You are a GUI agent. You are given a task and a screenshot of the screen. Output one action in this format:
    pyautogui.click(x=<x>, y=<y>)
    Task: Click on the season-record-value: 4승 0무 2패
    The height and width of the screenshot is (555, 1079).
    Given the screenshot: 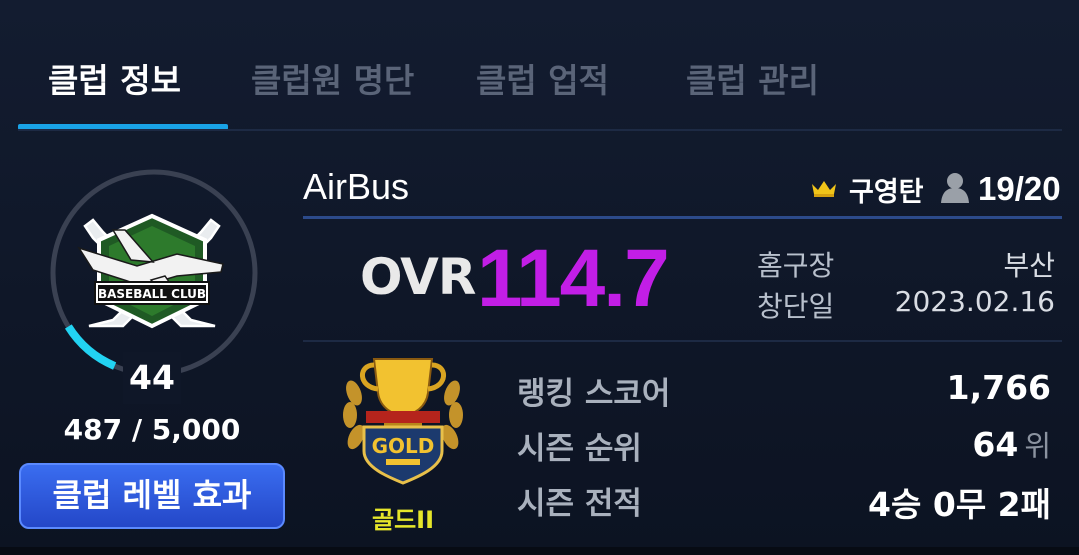 What is the action you would take?
    pyautogui.click(x=959, y=504)
    